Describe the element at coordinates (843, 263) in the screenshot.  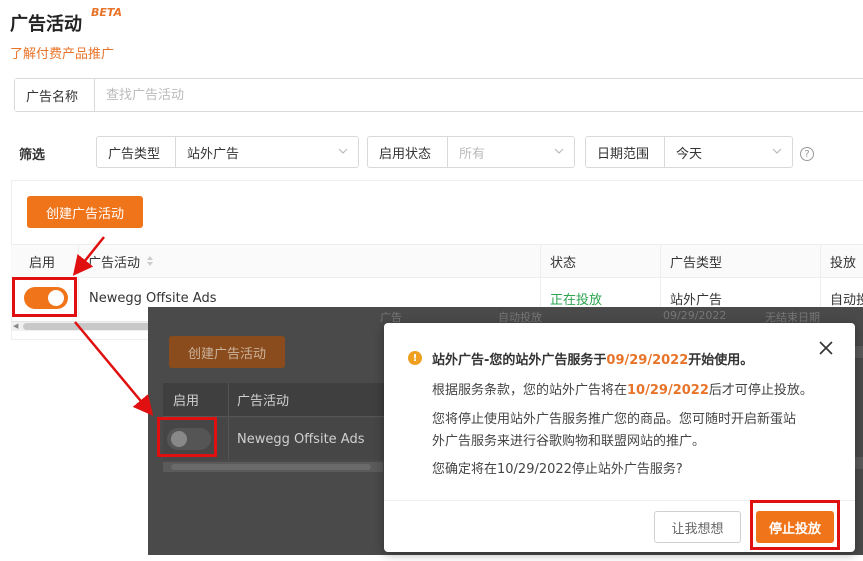
I see `column-header-delivery: 投放` at that location.